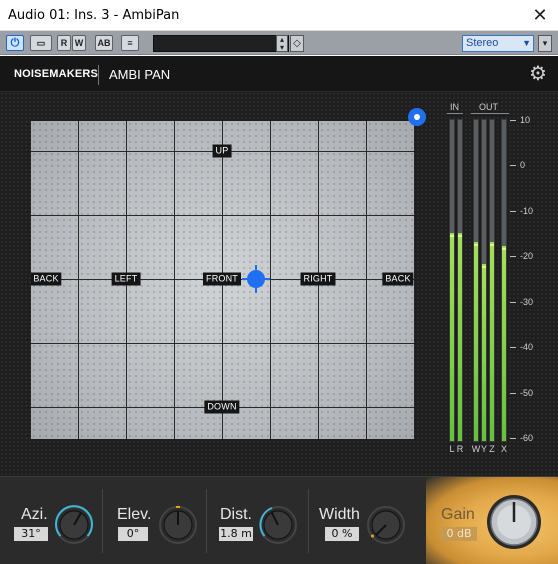  What do you see at coordinates (98, 75) in the screenshot?
I see `header-divider` at bounding box center [98, 75].